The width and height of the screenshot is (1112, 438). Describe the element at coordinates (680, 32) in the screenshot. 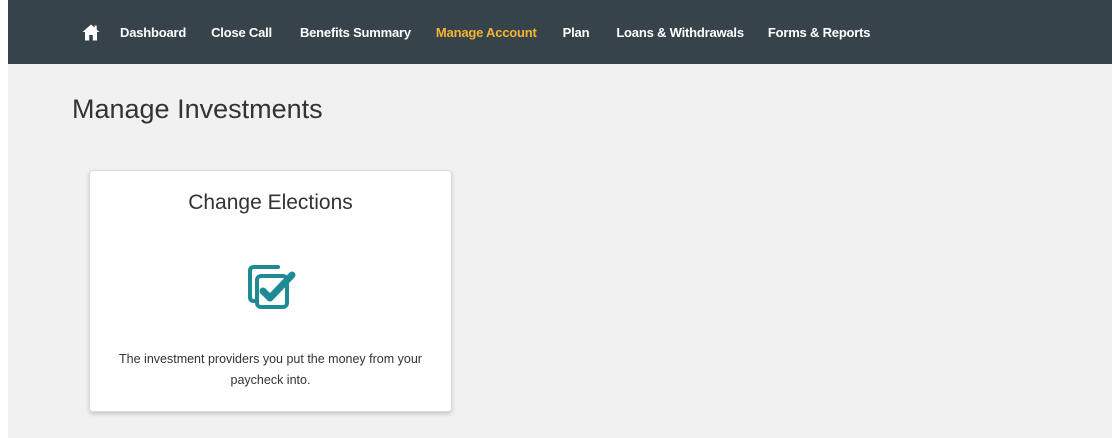

I see `nav-item-loans-withdrawals: Loans & Withdrawals` at that location.